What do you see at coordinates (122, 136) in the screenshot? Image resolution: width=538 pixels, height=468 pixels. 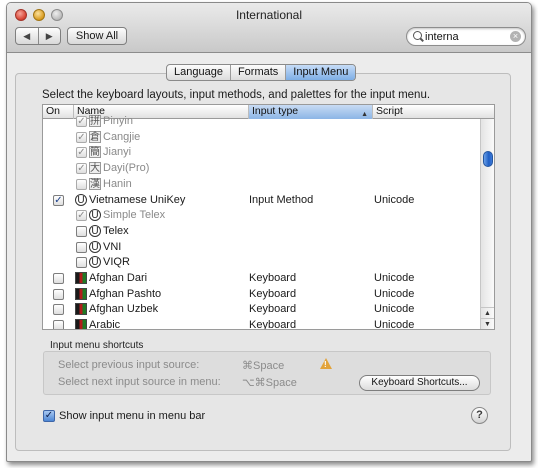 I see `row-name: Cangjie` at bounding box center [122, 136].